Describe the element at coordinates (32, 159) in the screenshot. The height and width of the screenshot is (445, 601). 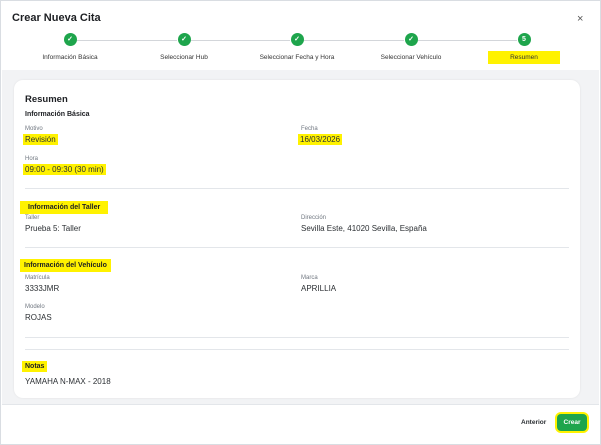
I see `hora-label: Hora` at that location.